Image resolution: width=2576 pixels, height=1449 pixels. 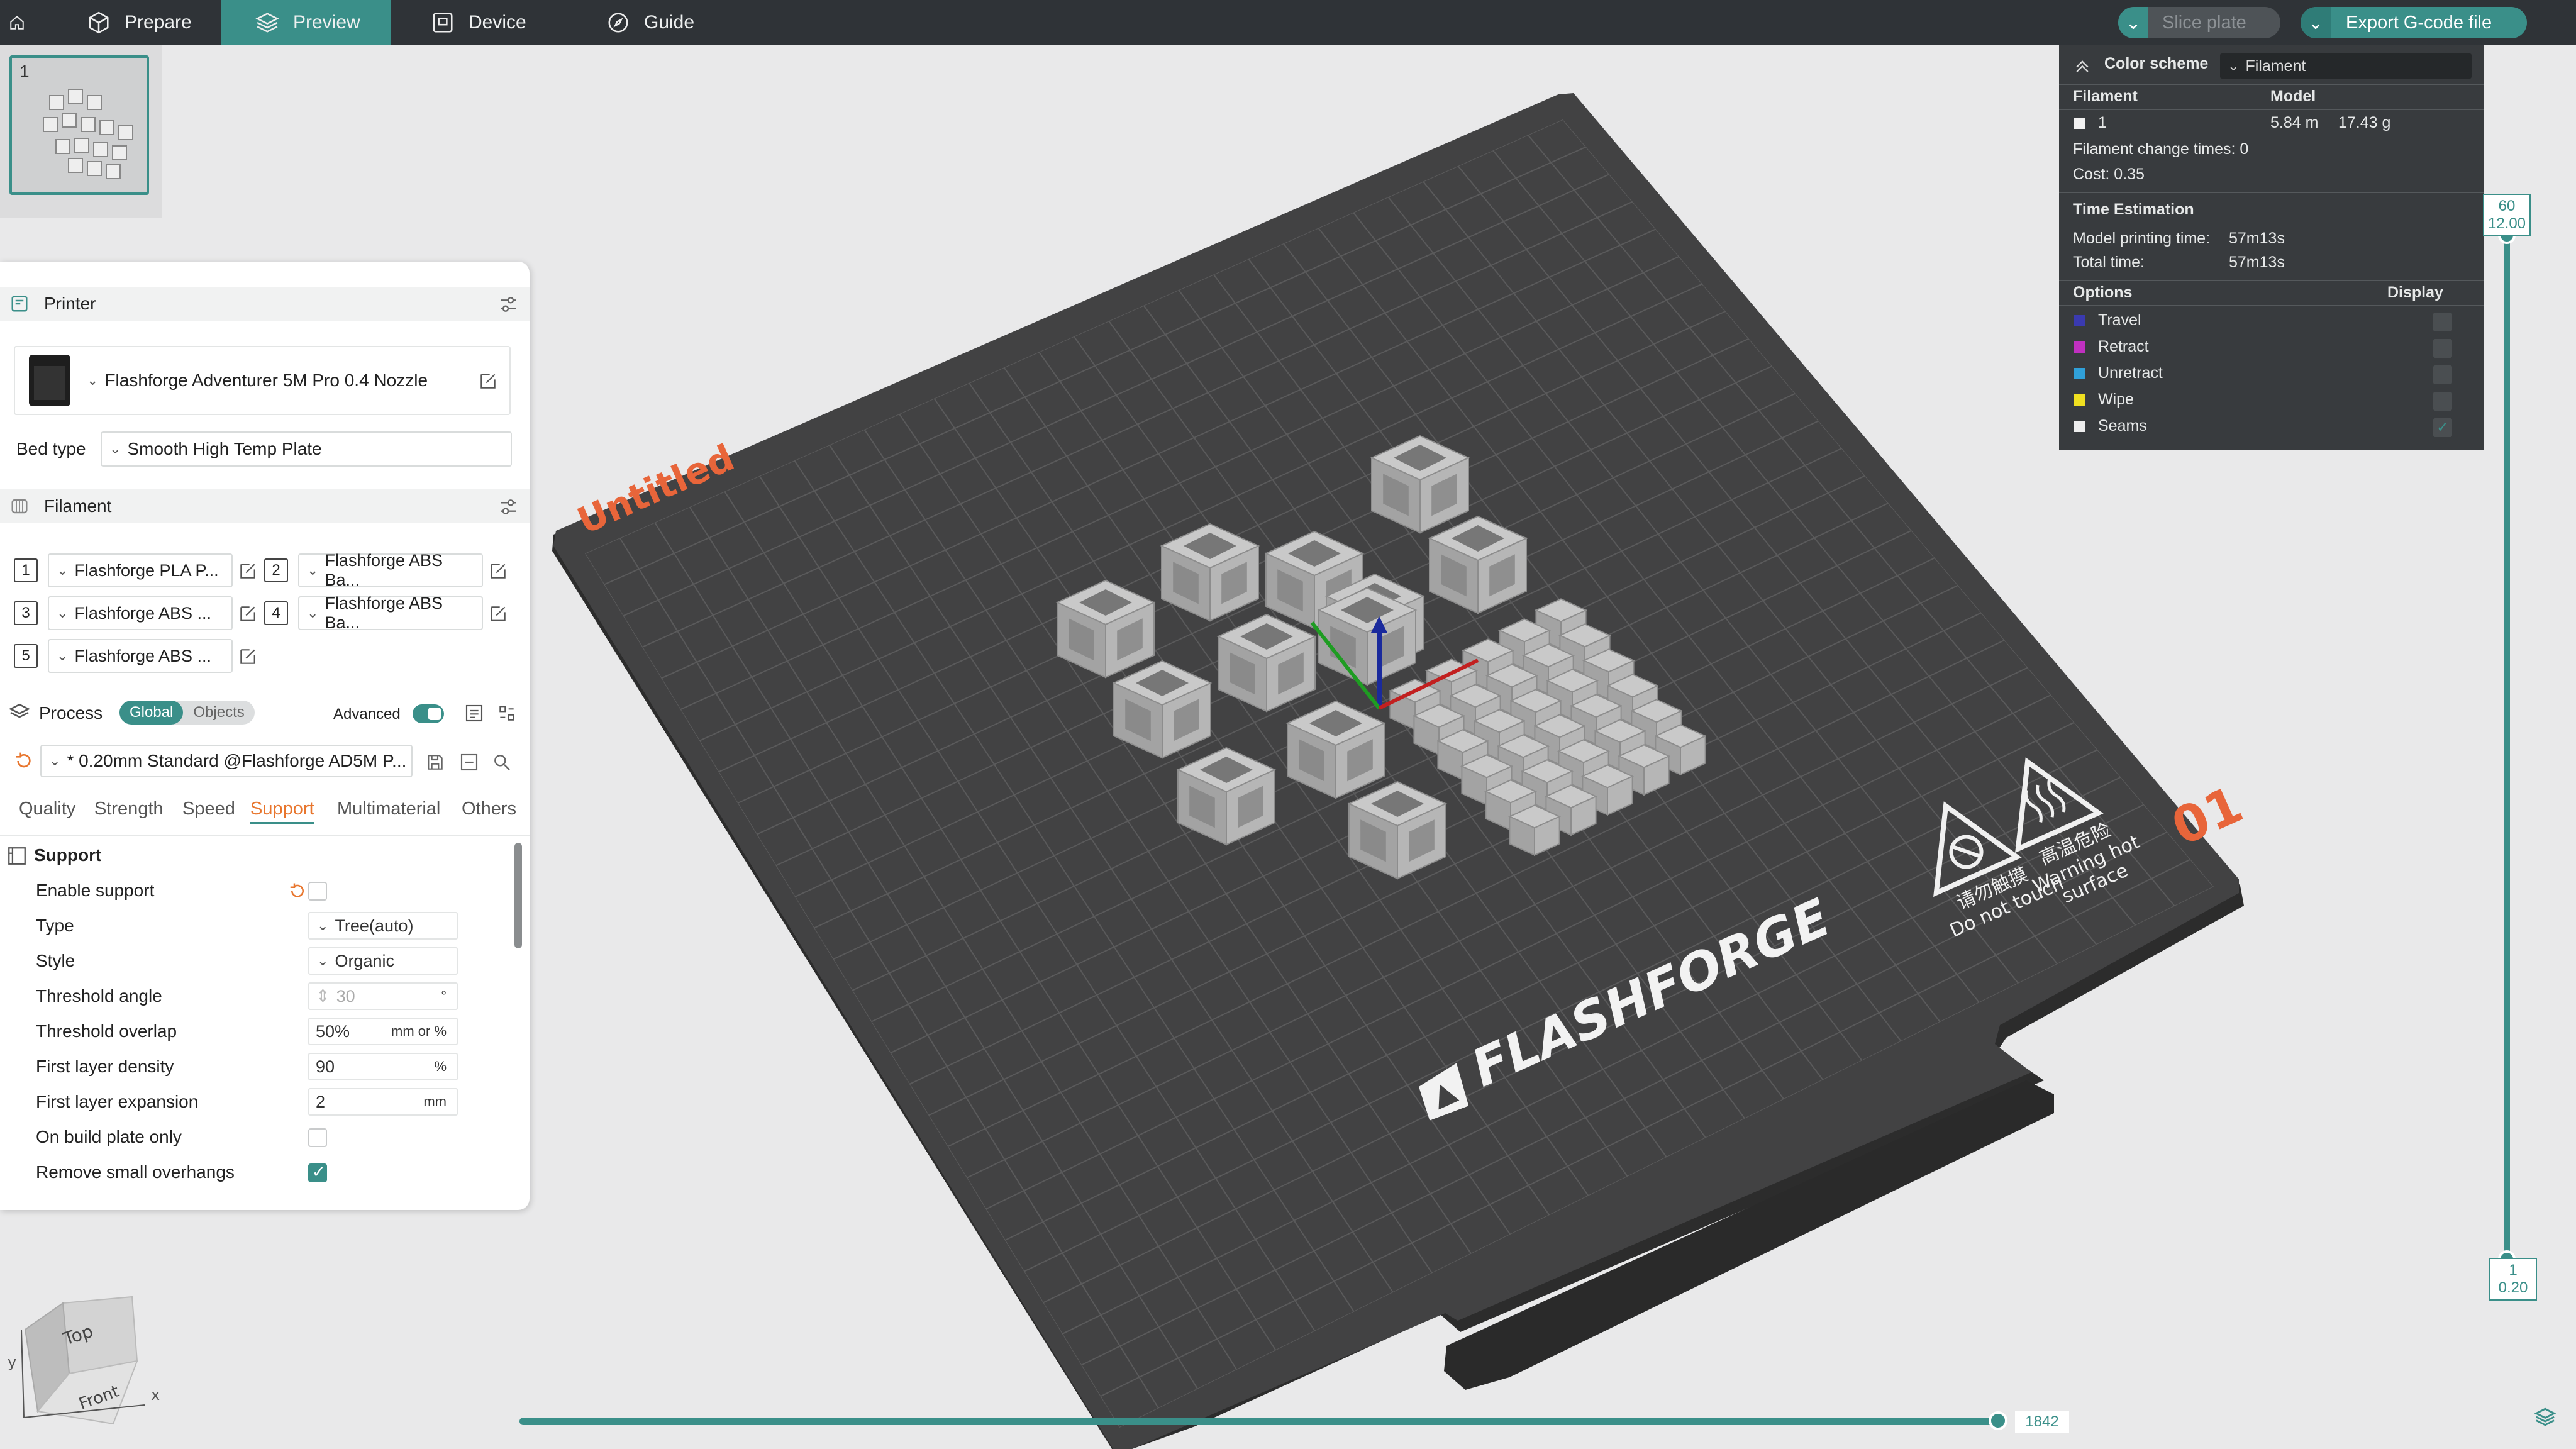 I want to click on option-input: ⌄ Tree(auto), so click(x=383, y=926).